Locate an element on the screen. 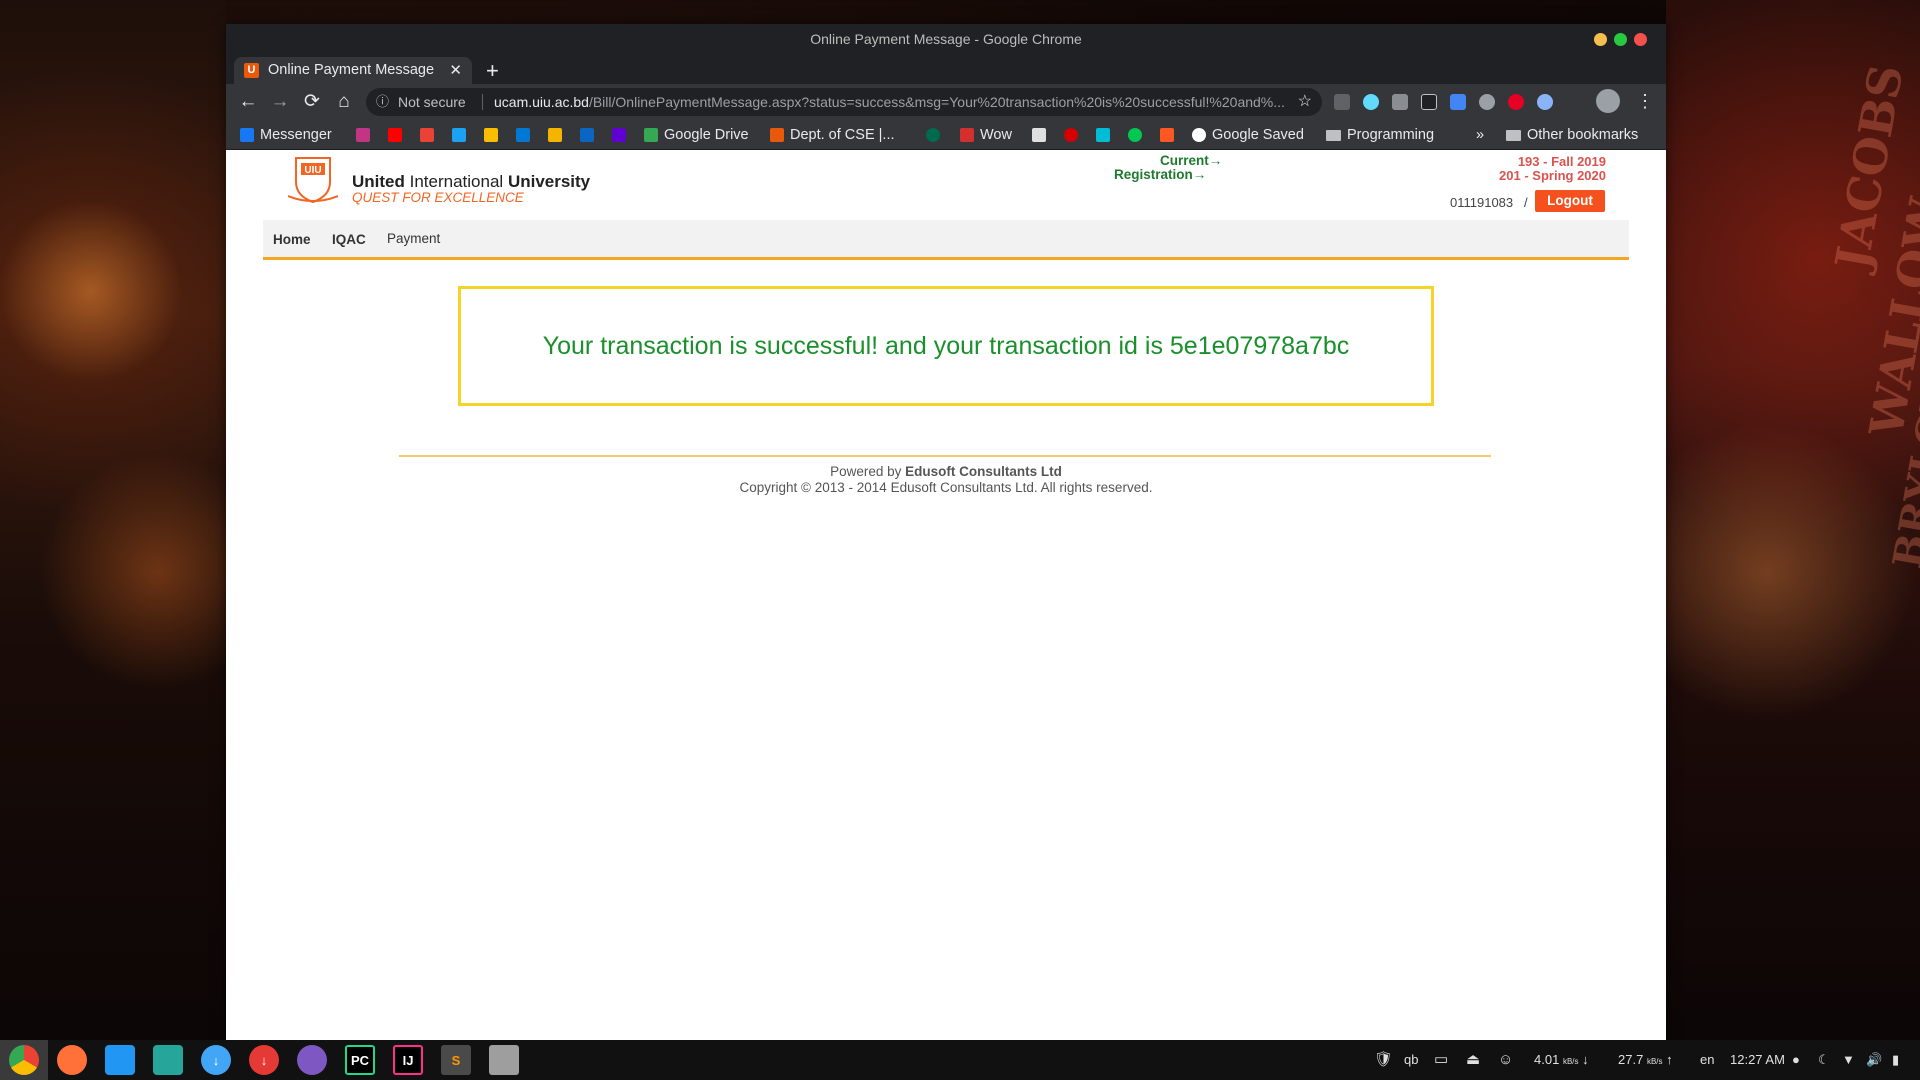 This screenshot has height=1080, width=1920. bookmark-gmail is located at coordinates (427, 135).